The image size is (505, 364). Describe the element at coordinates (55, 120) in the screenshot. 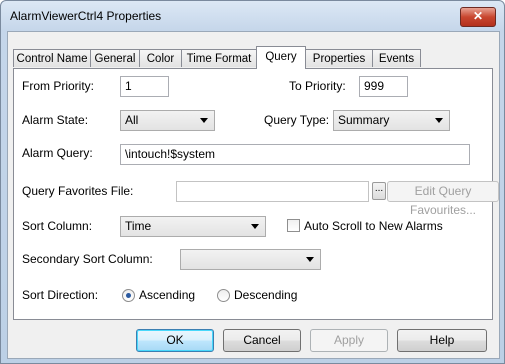

I see `alarm-state-label: Alarm State:` at that location.